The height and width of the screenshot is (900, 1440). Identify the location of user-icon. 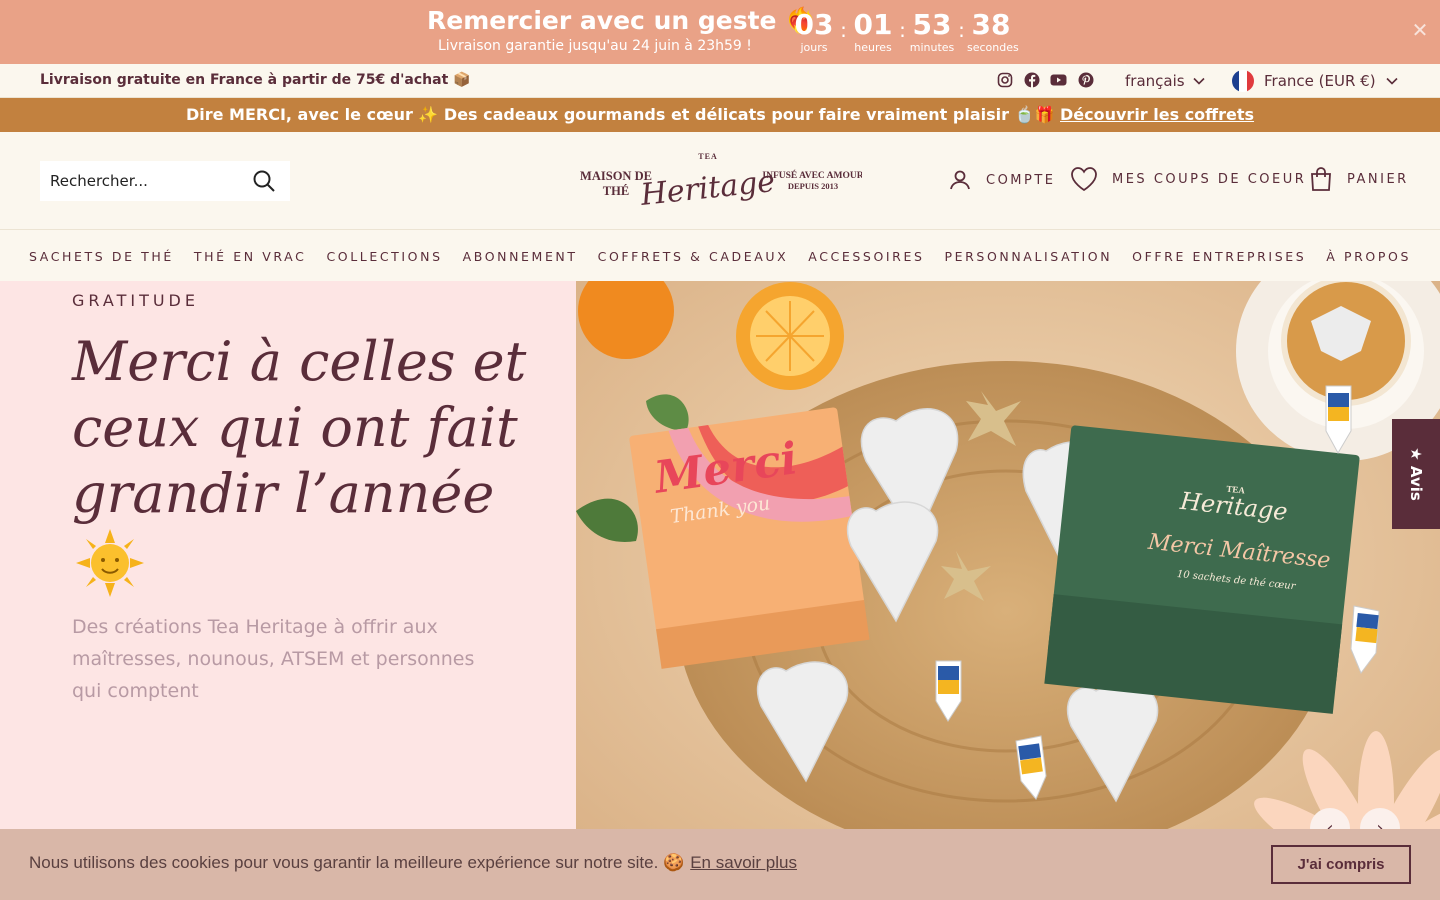
(960, 180).